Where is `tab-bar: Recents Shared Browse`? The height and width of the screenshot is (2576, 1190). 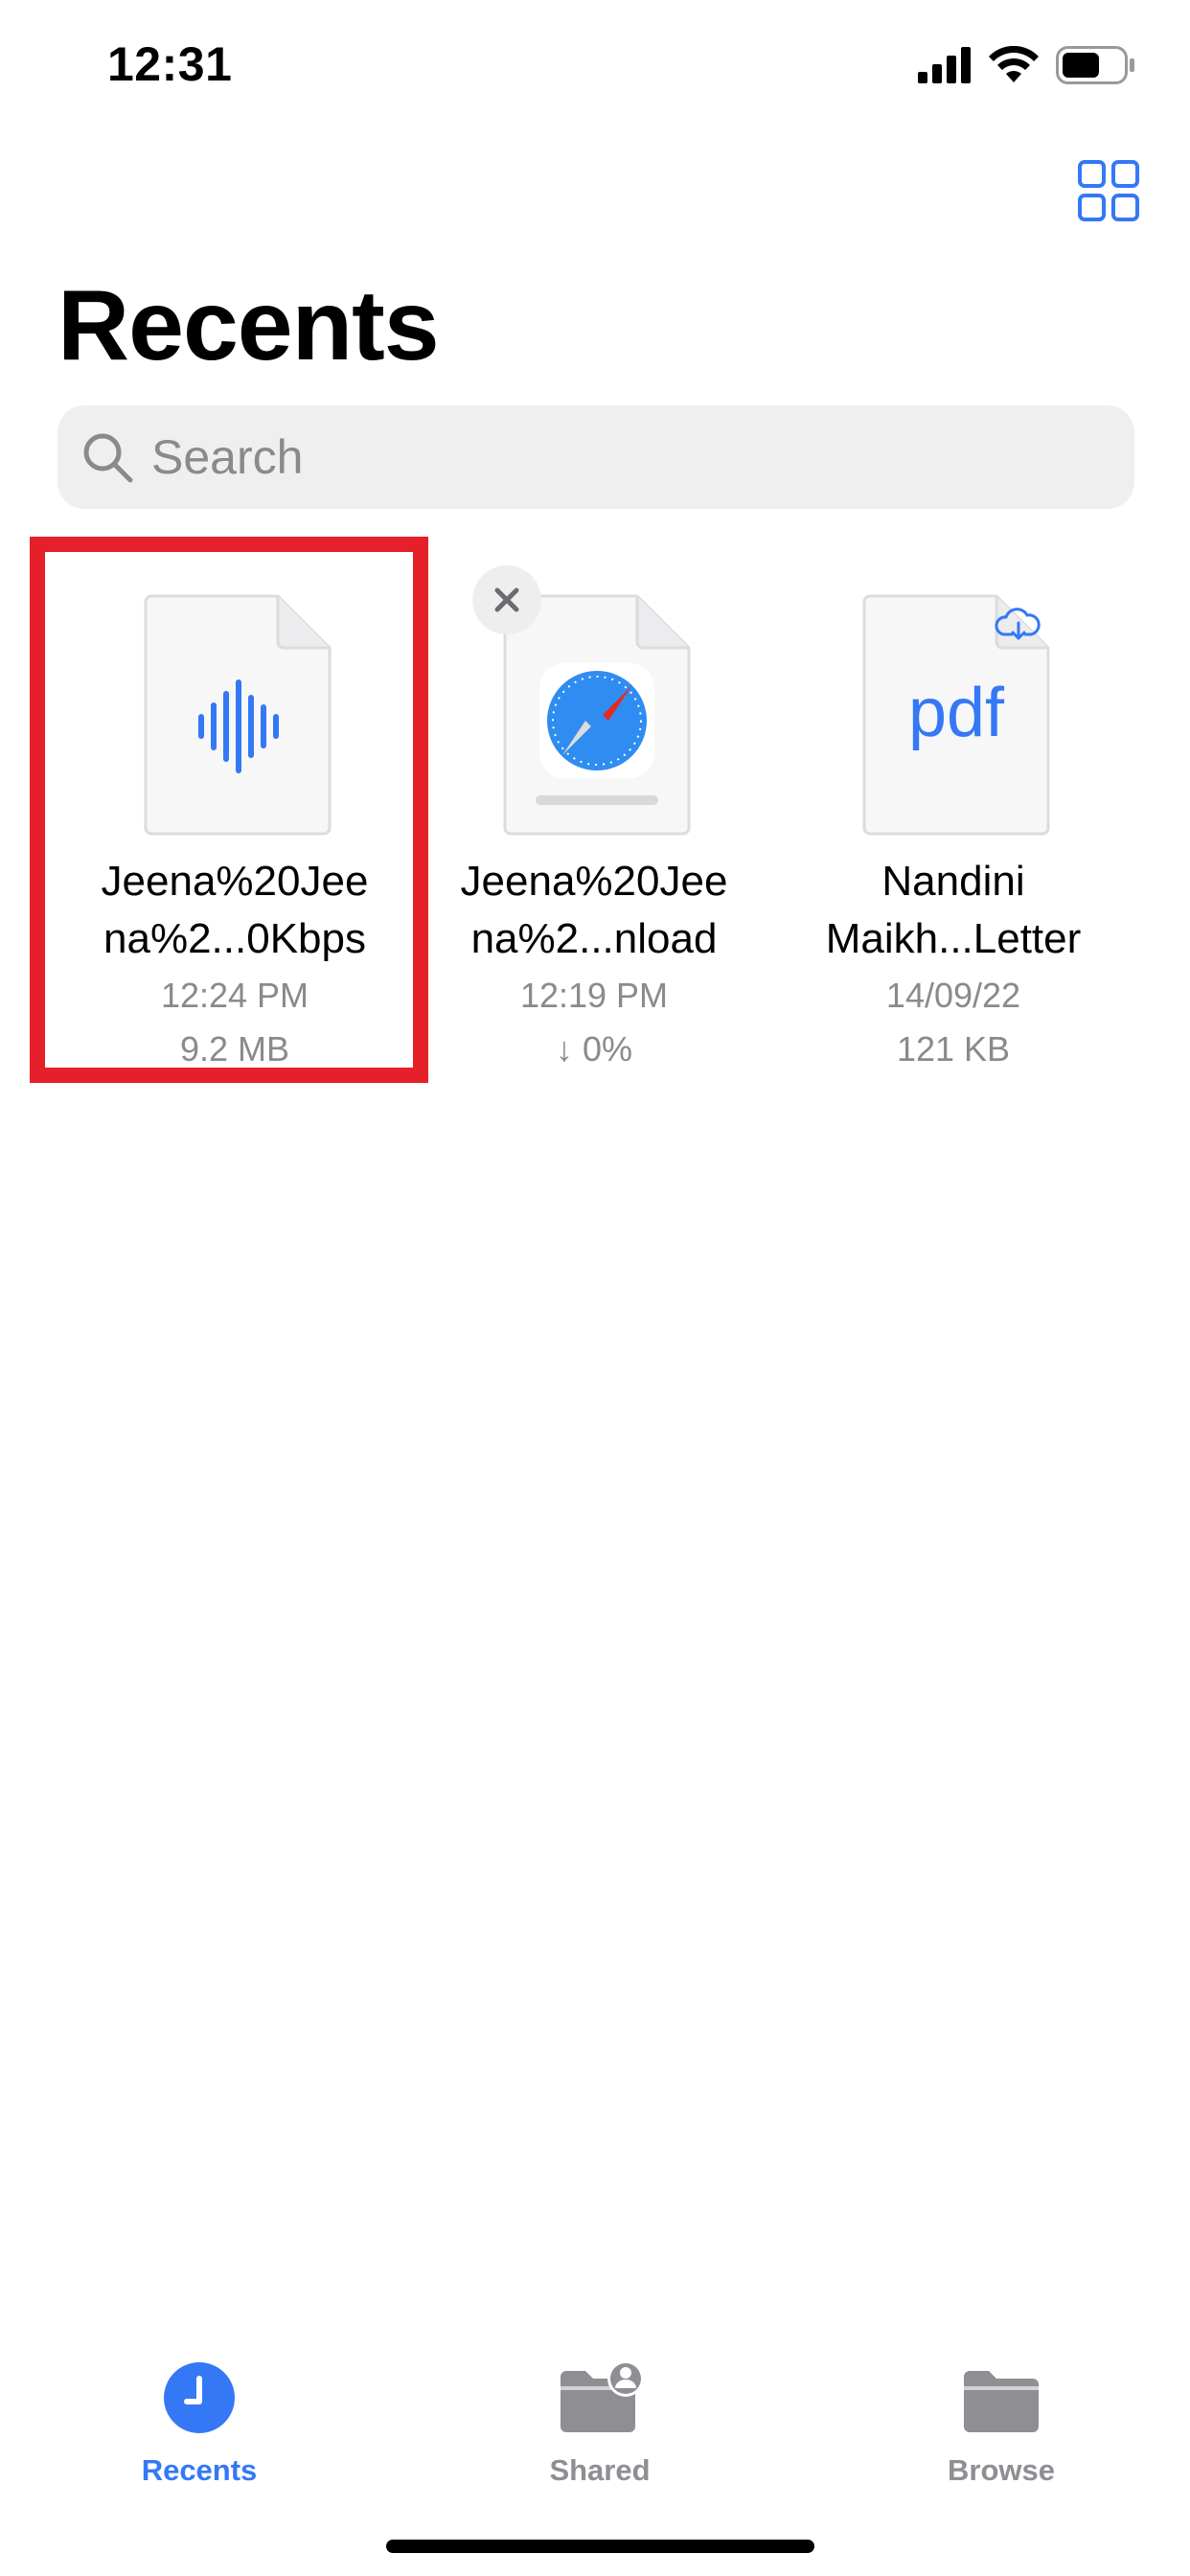
tab-bar: Recents Shared Browse is located at coordinates (595, 2434).